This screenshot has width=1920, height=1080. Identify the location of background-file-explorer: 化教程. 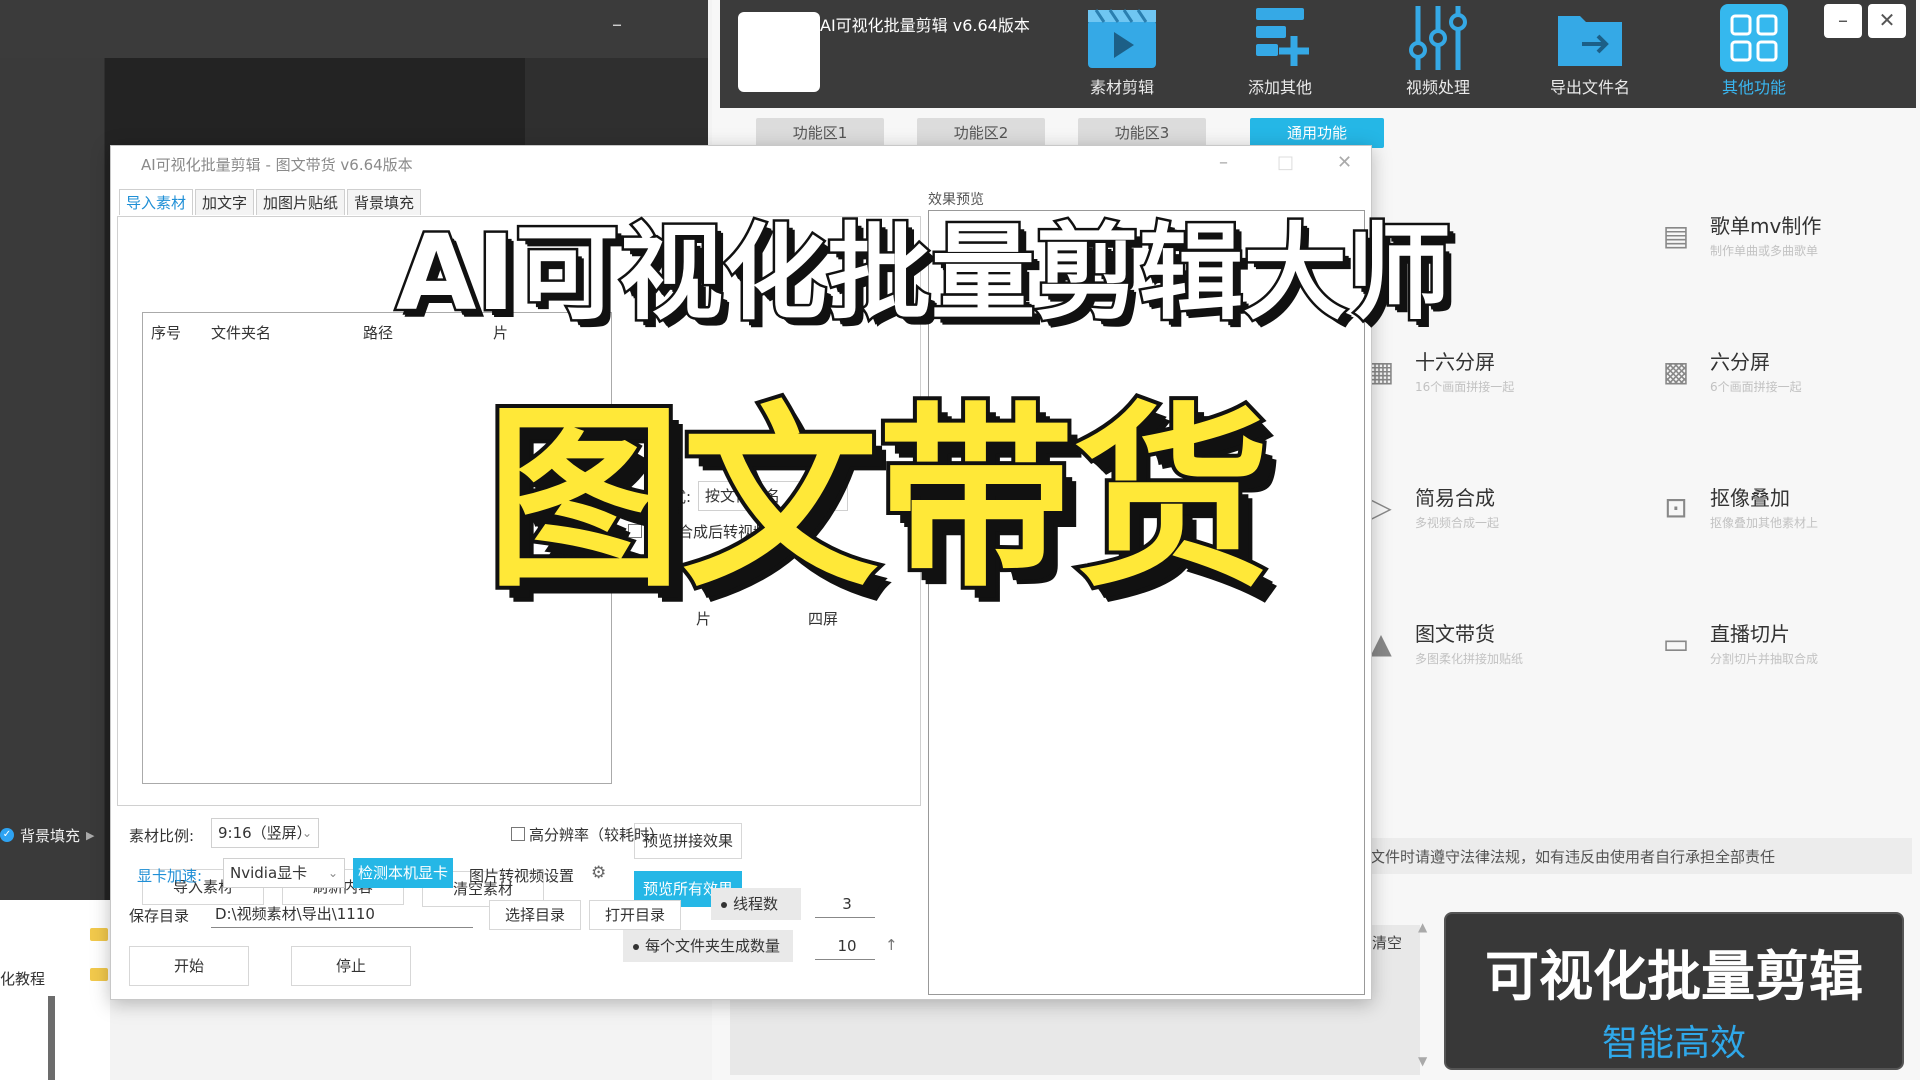
(55, 990).